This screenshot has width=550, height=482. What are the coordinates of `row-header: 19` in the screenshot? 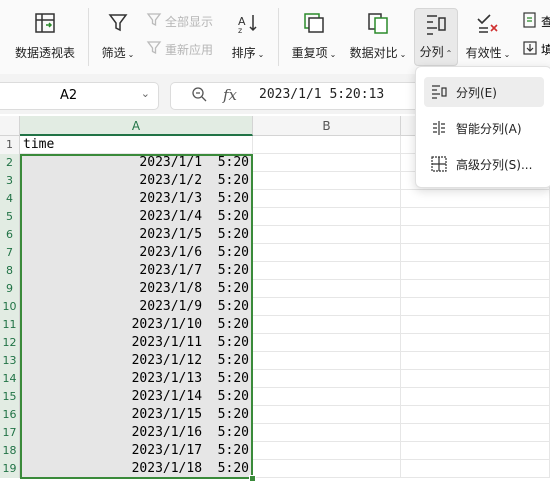 It's located at (10, 469).